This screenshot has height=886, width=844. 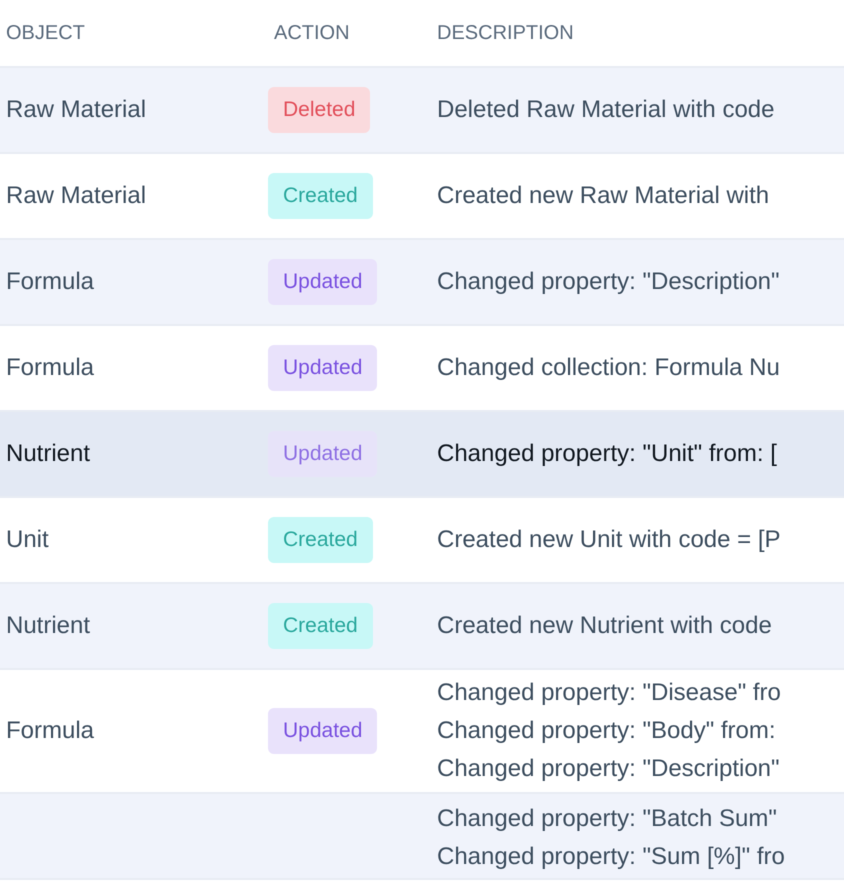 I want to click on description-text: Created new Unit with code = [P, so click(x=609, y=540).